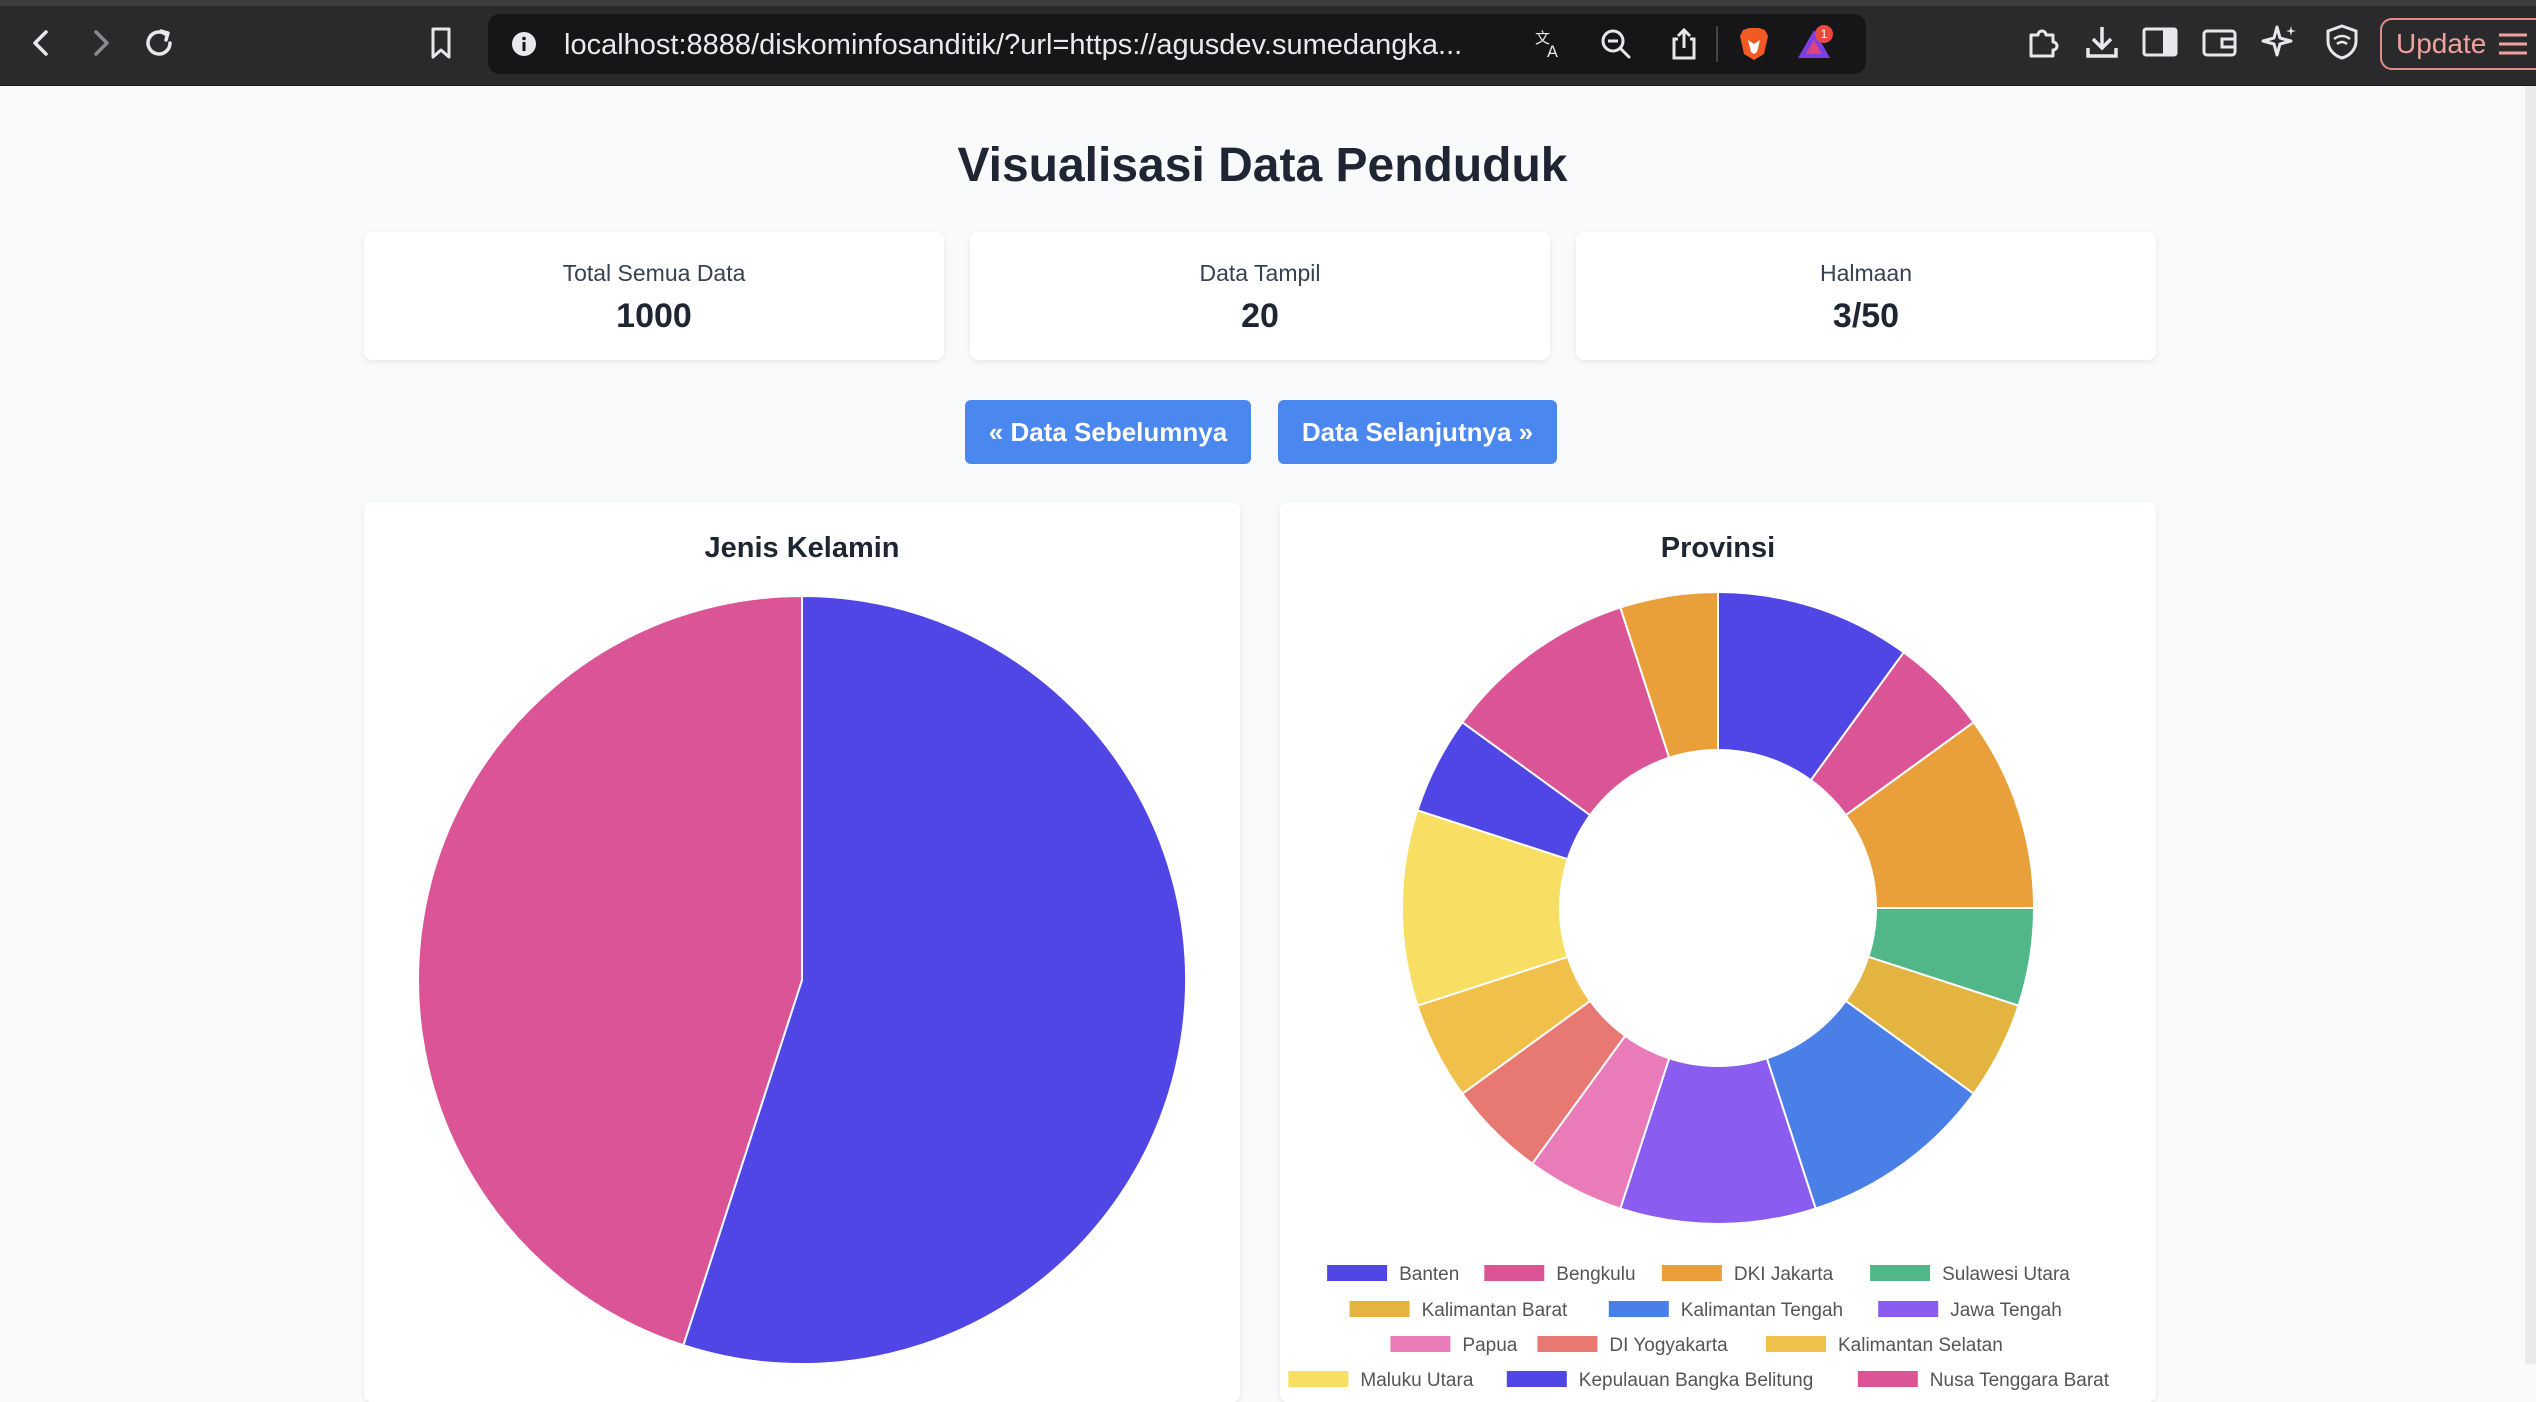 Image resolution: width=2536 pixels, height=1402 pixels. I want to click on site-info-icon, so click(524, 44).